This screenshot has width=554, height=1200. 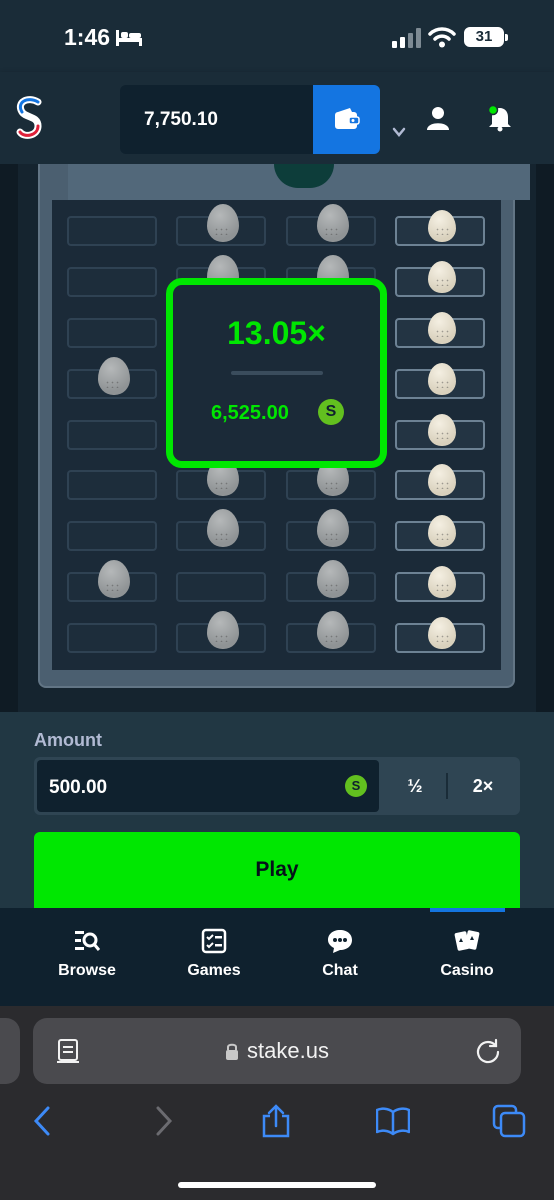 What do you see at coordinates (488, 1051) in the screenshot?
I see `reload-icon` at bounding box center [488, 1051].